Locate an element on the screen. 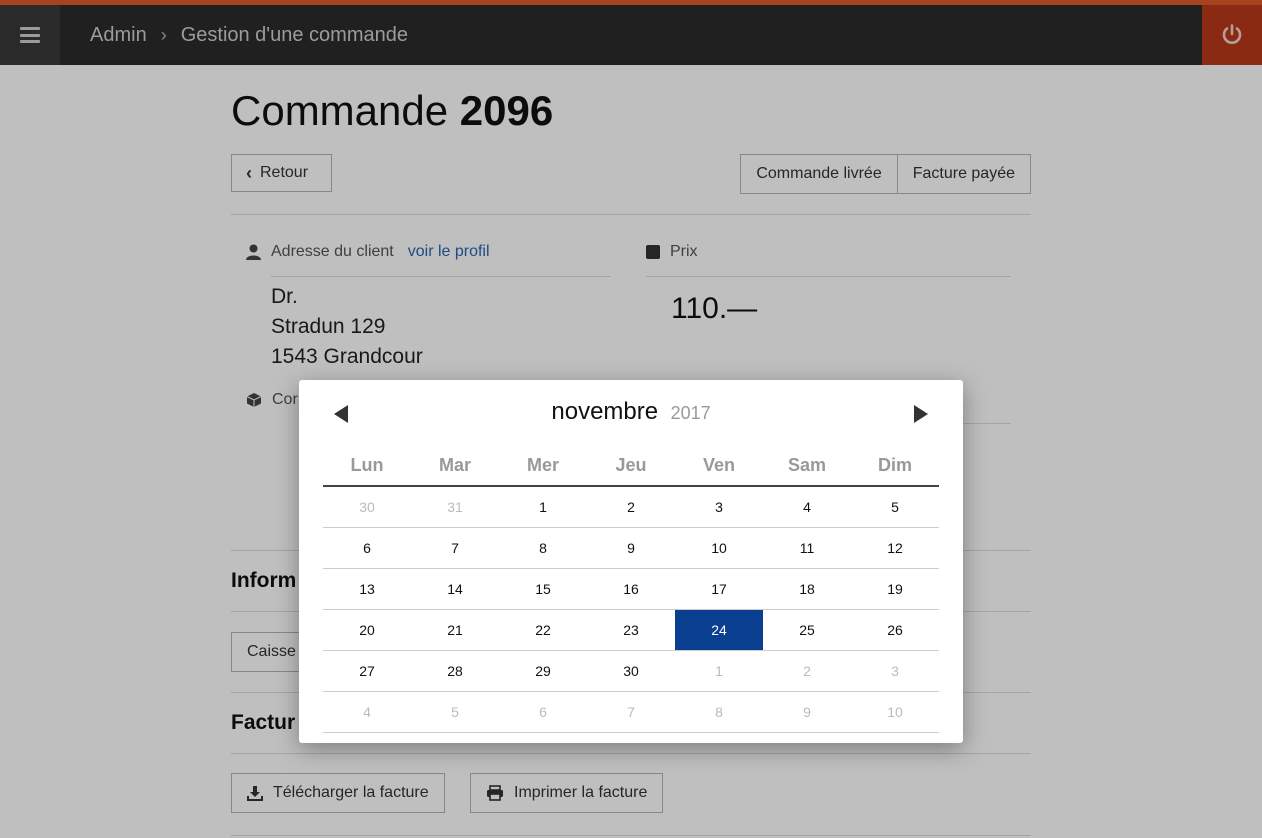 This screenshot has width=1262, height=838. calendar-week-row: 13 14 15 16 17 18 19 is located at coordinates (631, 589).